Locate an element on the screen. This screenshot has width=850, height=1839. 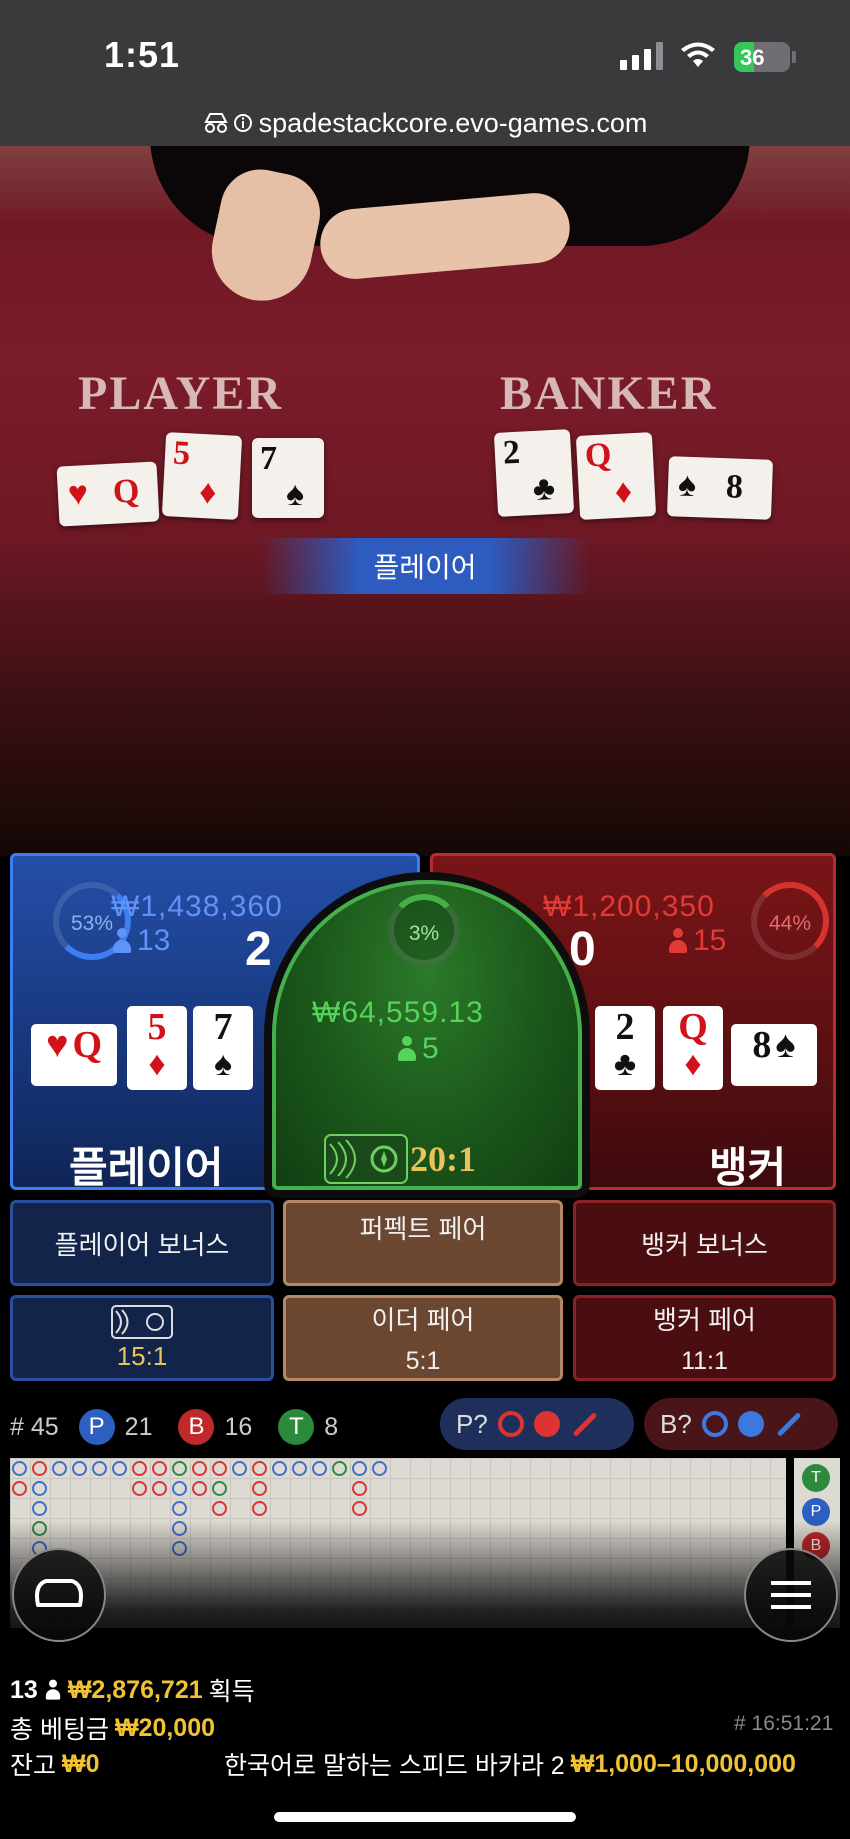
home-indicator is located at coordinates (425, 1817).